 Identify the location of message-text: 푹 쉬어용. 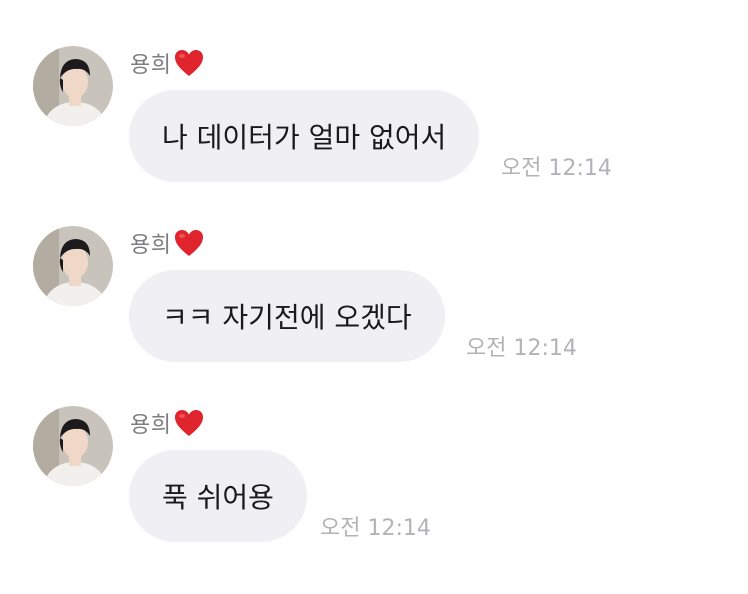
(218, 497).